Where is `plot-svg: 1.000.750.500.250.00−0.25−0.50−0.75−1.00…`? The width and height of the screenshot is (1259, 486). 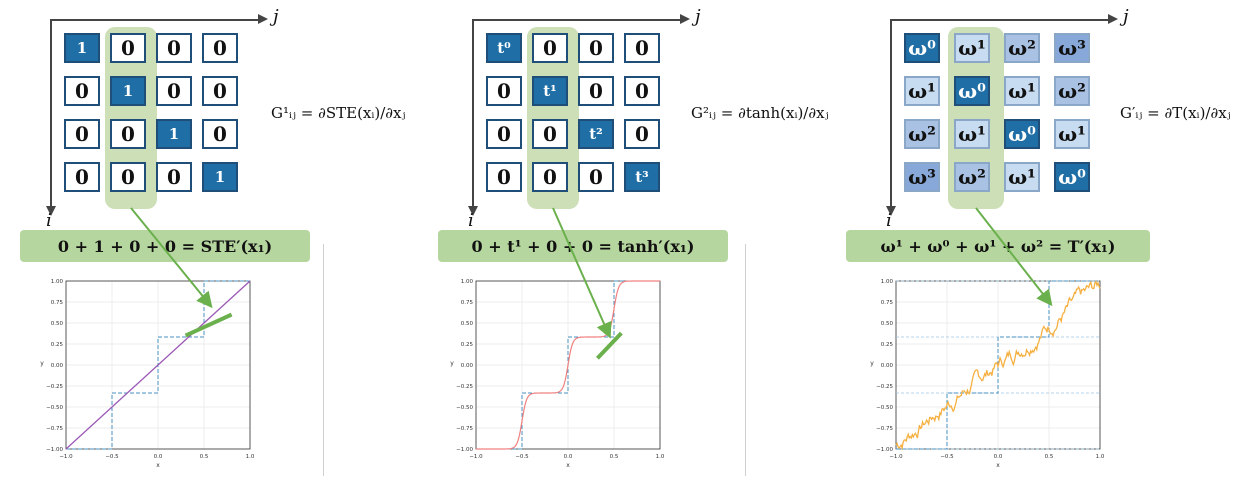
plot-svg: 1.000.750.500.250.00−0.25−0.50−0.75−1.00… is located at coordinates (557, 374).